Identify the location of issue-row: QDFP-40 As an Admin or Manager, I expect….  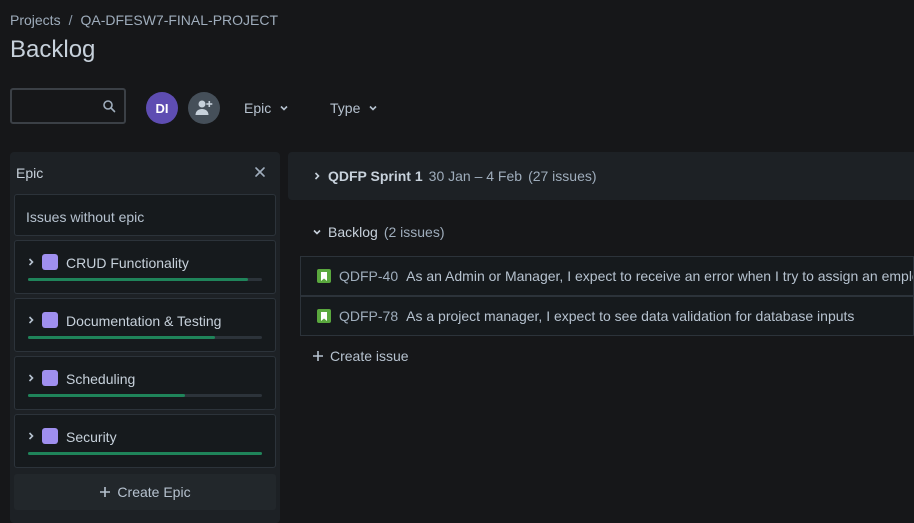
(607, 276).